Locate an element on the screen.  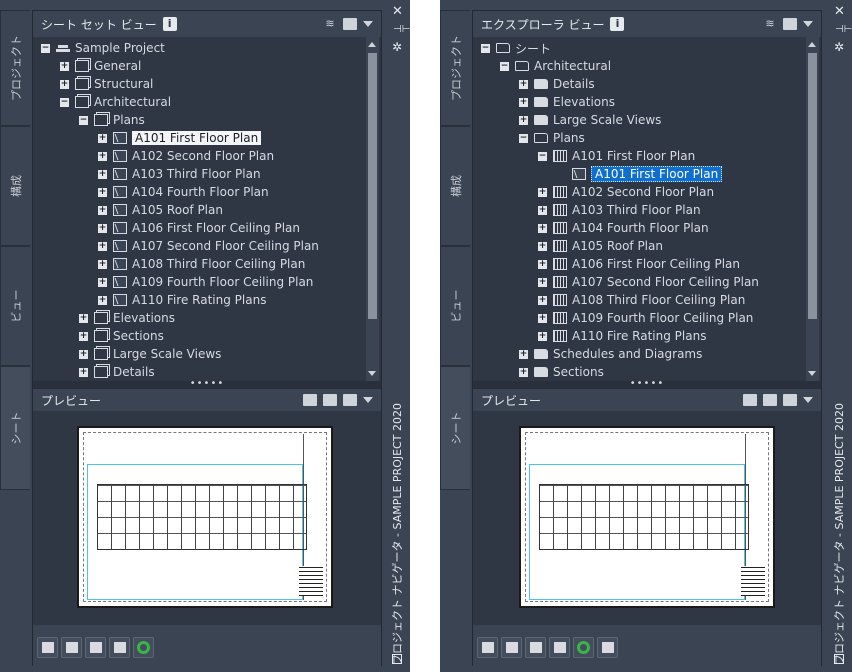
auto-hide-icon: ⊣⊢ is located at coordinates (401, 29).